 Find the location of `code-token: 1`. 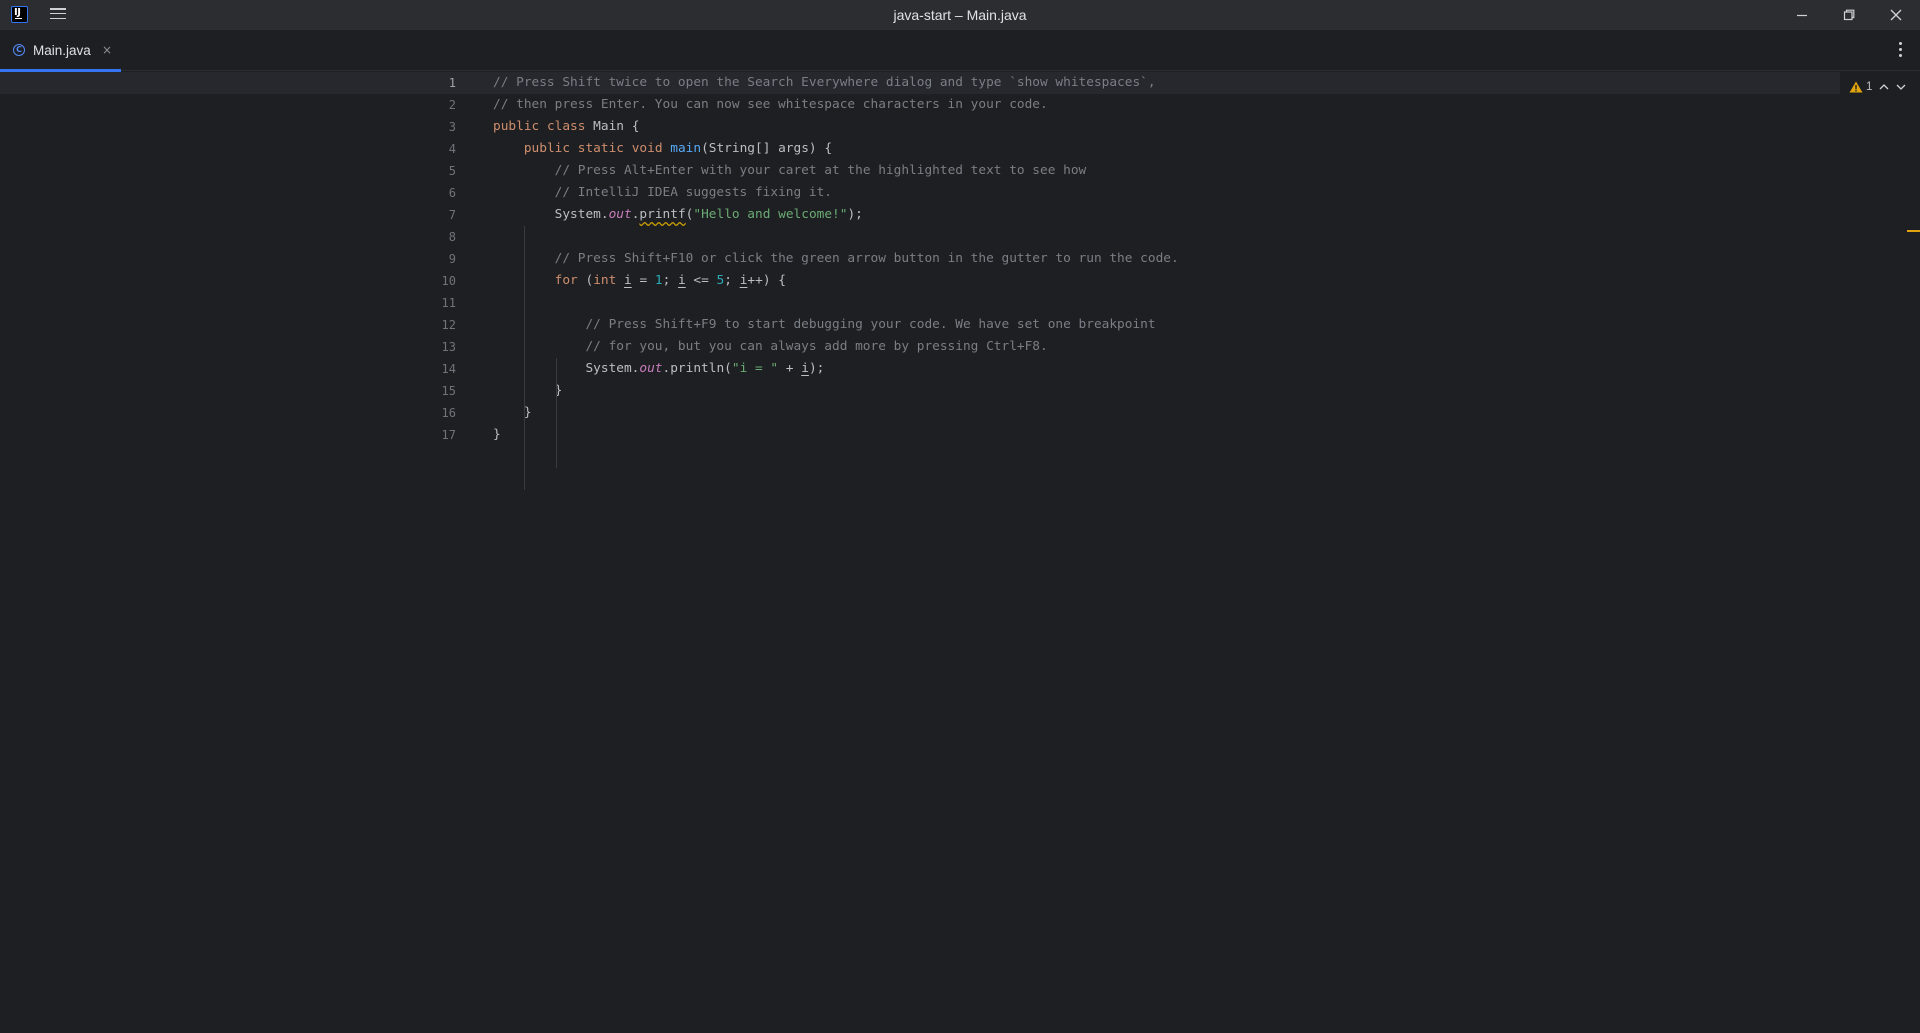

code-token: 1 is located at coordinates (658, 280).